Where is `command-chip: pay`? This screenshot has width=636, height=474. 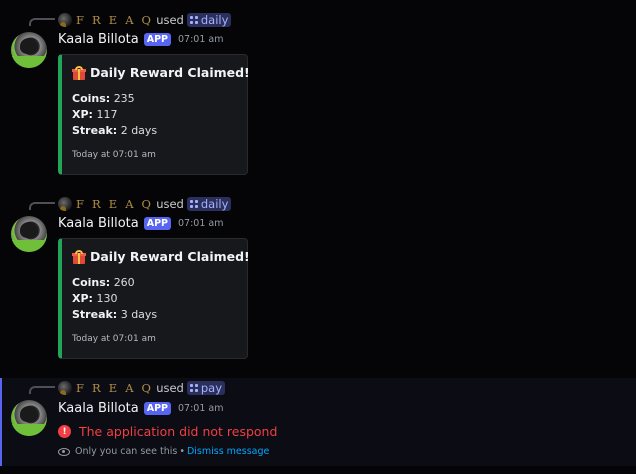 command-chip: pay is located at coordinates (206, 388).